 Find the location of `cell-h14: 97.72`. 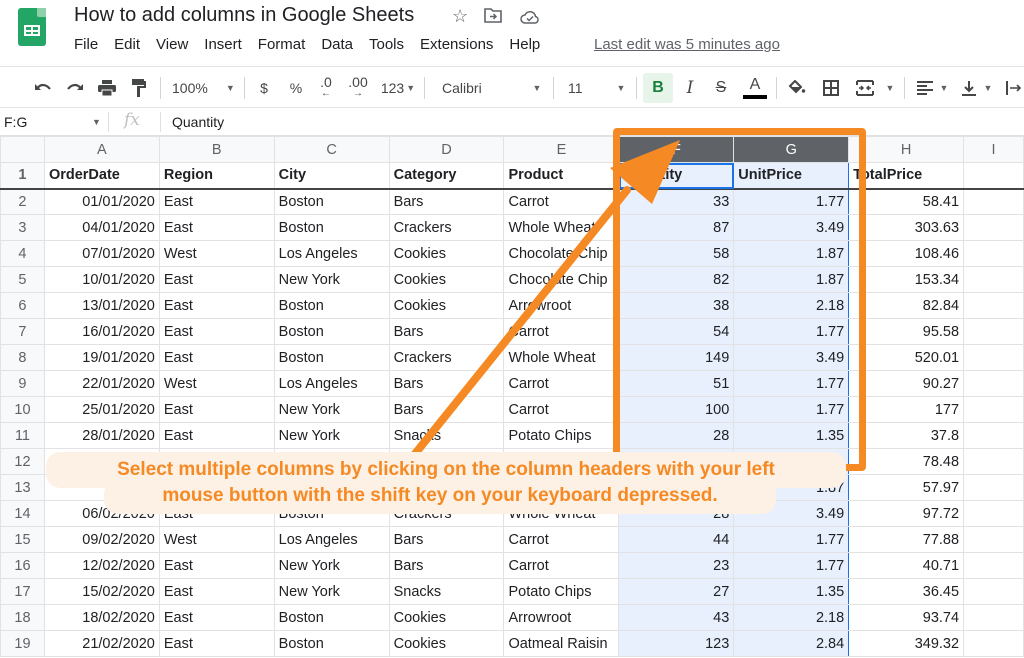

cell-h14: 97.72 is located at coordinates (906, 513).